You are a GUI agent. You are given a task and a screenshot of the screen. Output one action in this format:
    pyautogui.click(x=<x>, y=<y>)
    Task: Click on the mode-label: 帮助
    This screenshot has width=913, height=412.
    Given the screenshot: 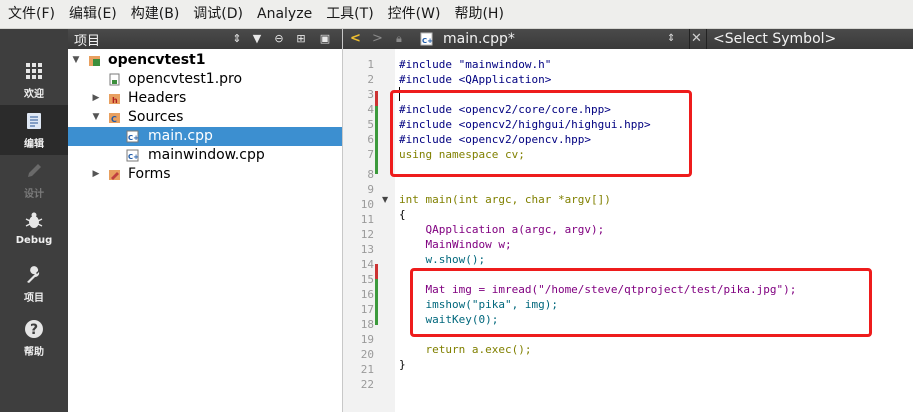 What is the action you would take?
    pyautogui.click(x=34, y=352)
    